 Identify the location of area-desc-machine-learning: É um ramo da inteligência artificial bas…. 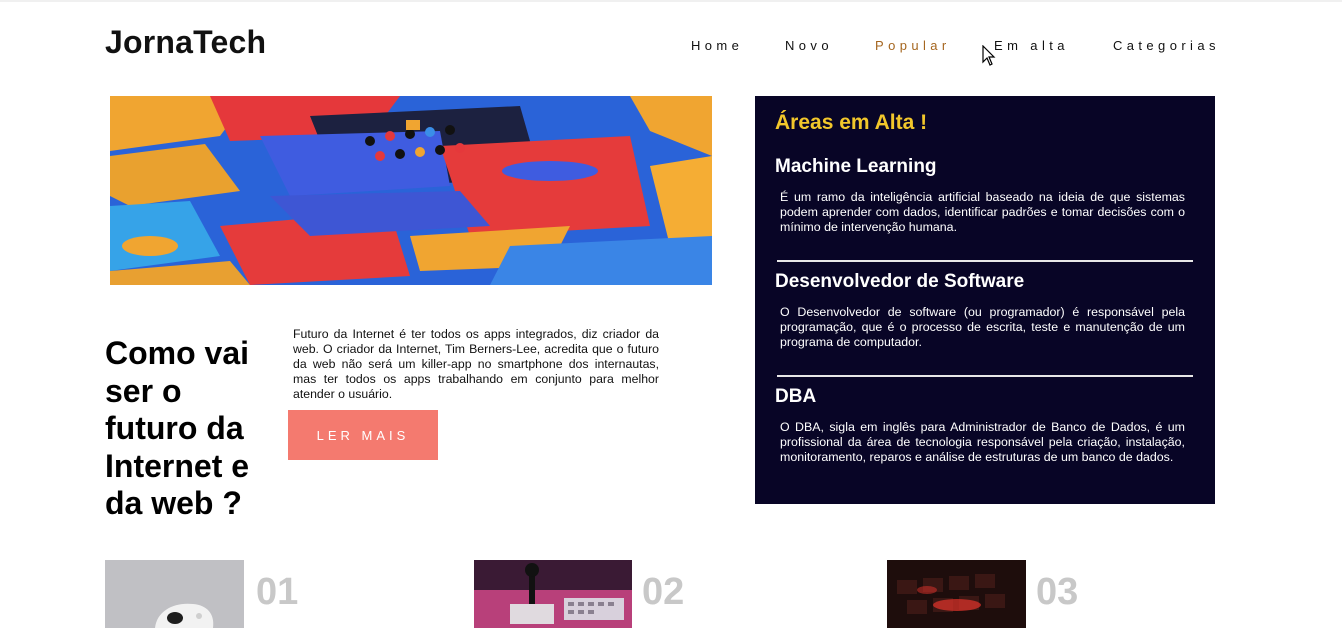
(982, 212).